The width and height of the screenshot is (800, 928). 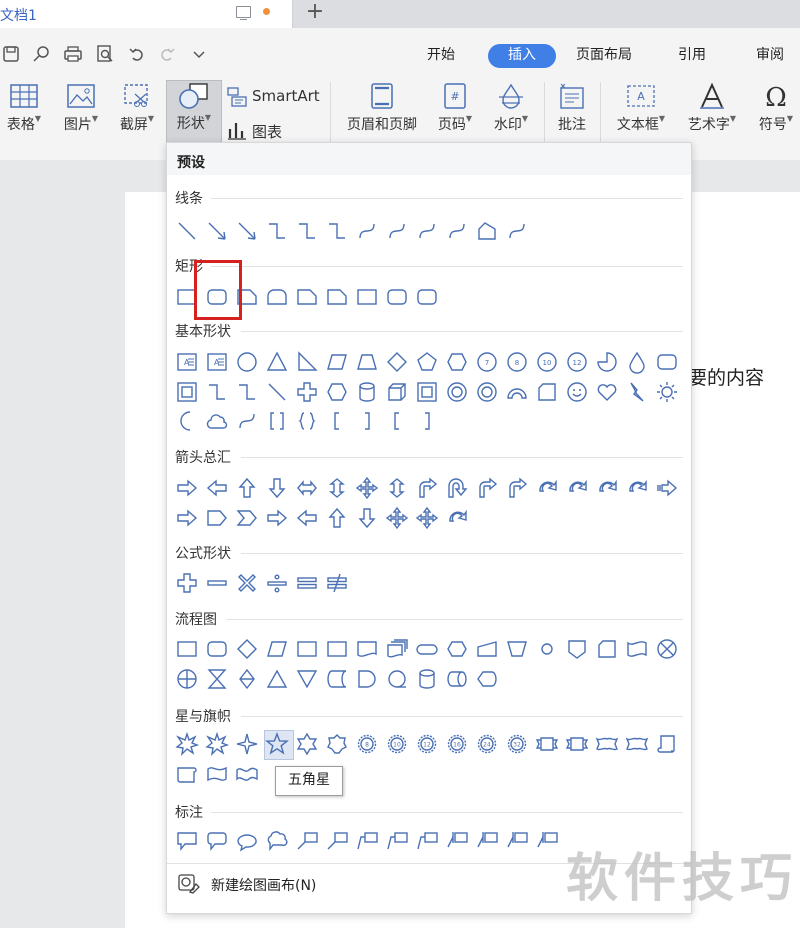 What do you see at coordinates (367, 744) in the screenshot?
I see `star-banner-shape-starN-icon: 8` at bounding box center [367, 744].